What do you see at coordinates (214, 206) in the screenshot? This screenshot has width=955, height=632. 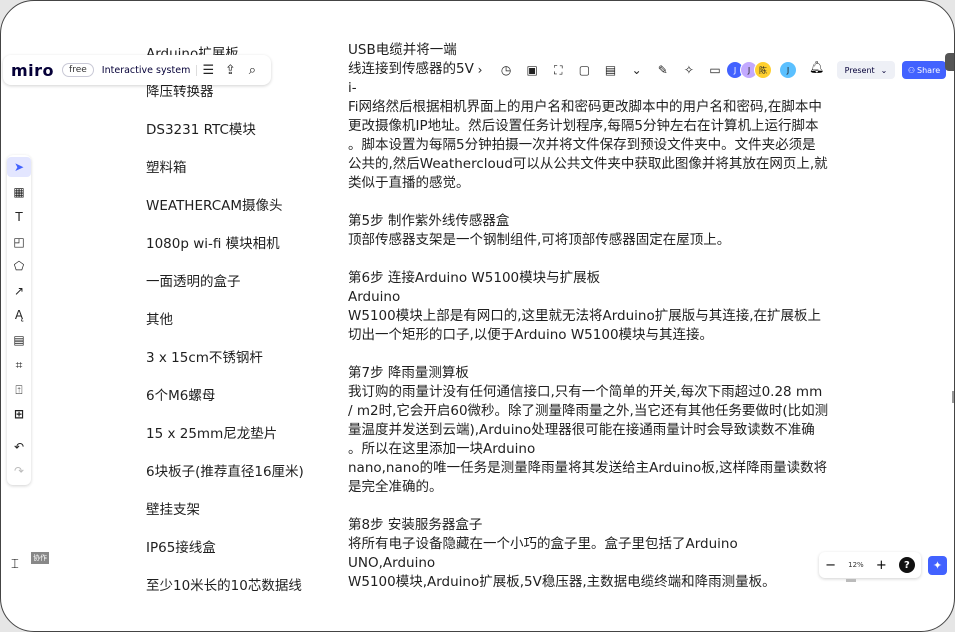 I see `list-item: WEATHERCAM摄像头` at bounding box center [214, 206].